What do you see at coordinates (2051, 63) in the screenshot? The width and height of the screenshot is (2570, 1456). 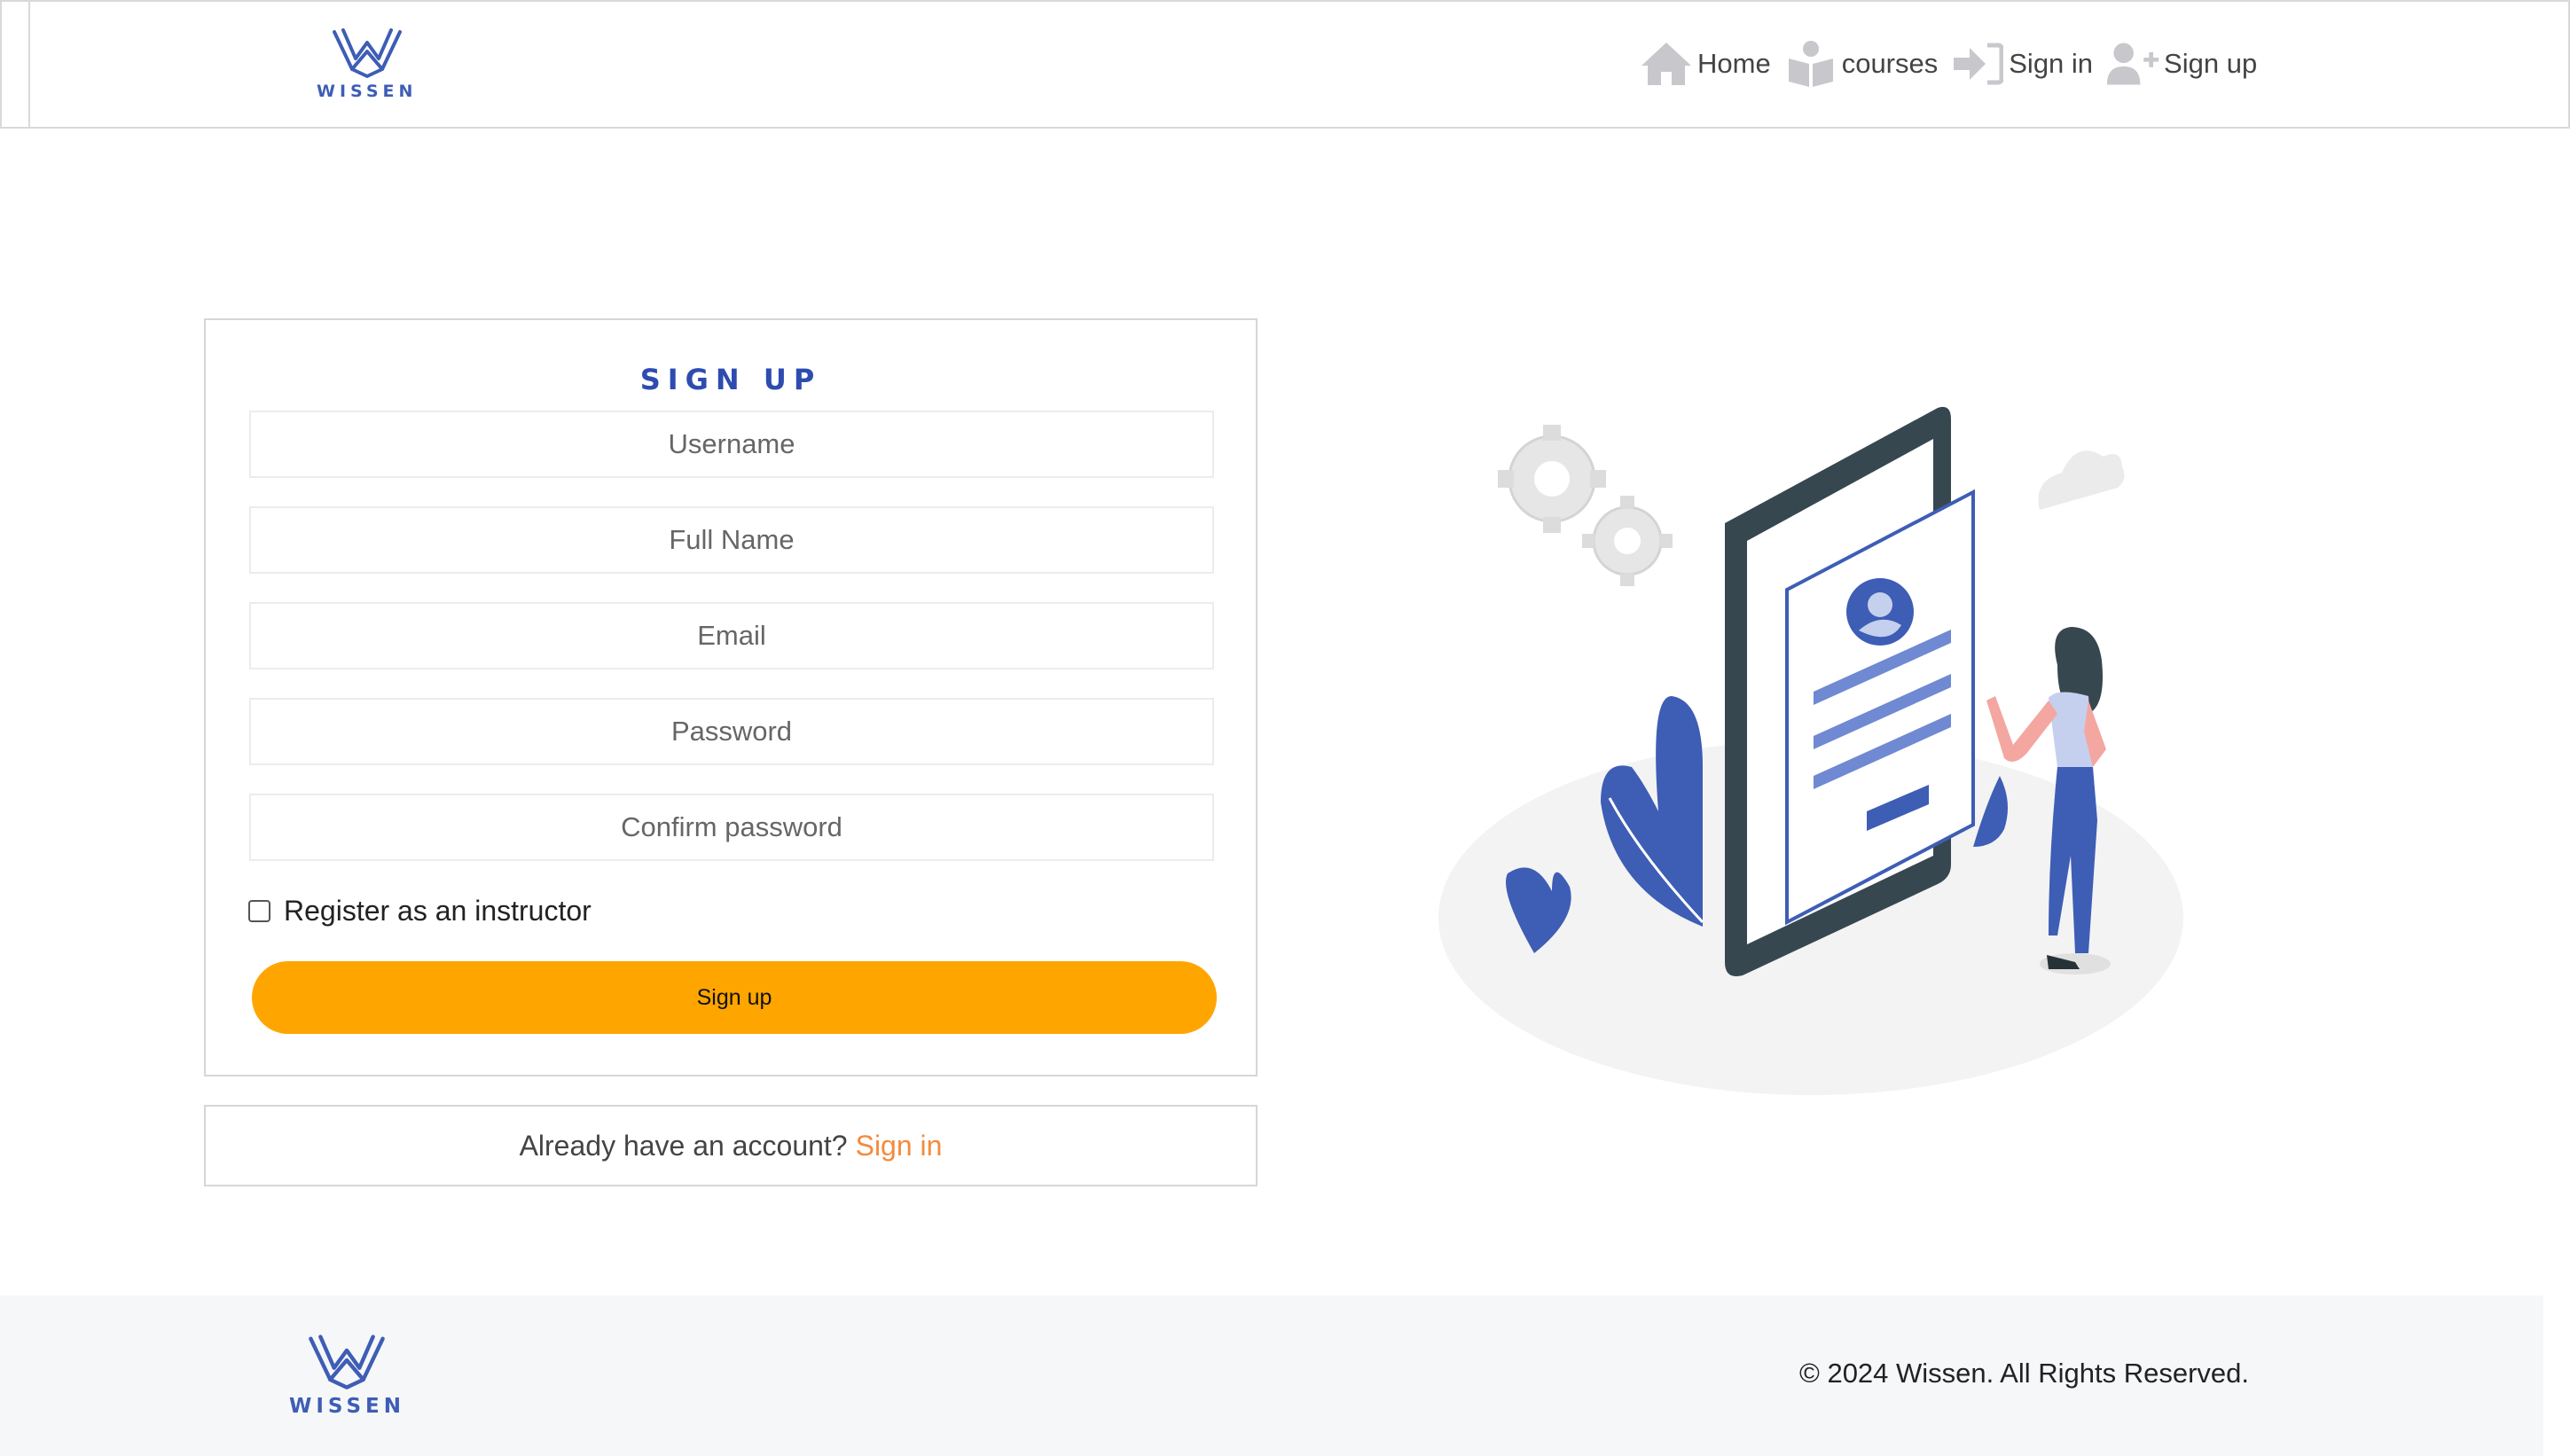 I see `nav-label-signin: Sign in` at bounding box center [2051, 63].